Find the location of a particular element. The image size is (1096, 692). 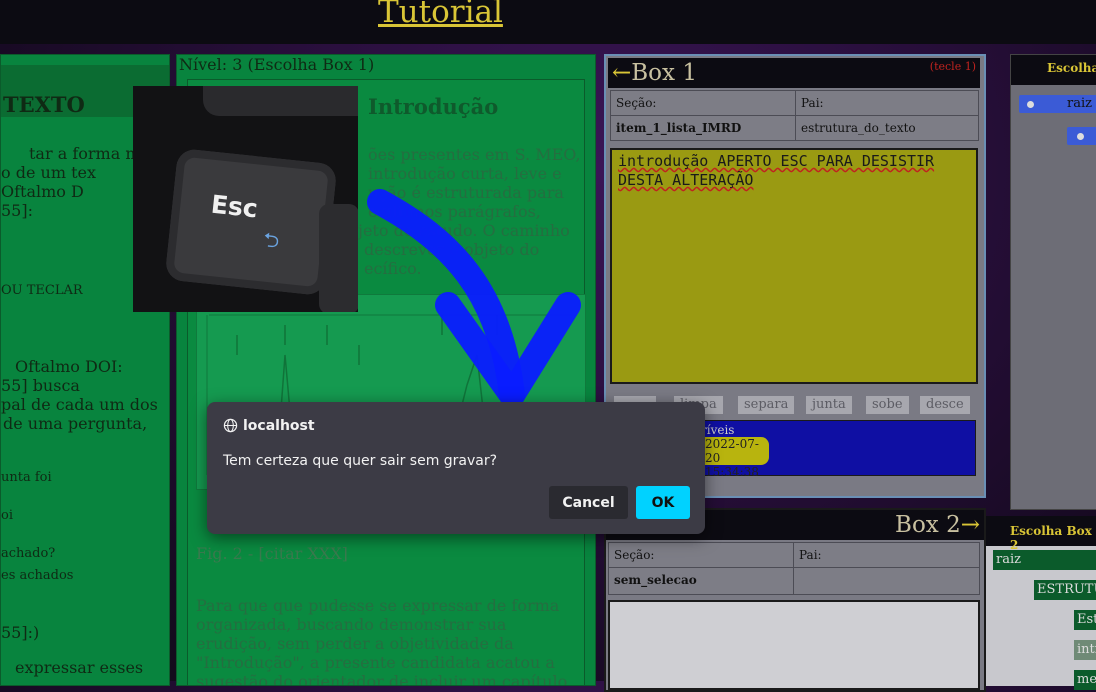

paragraph-line: introdução curta, leve e is located at coordinates (465, 173).